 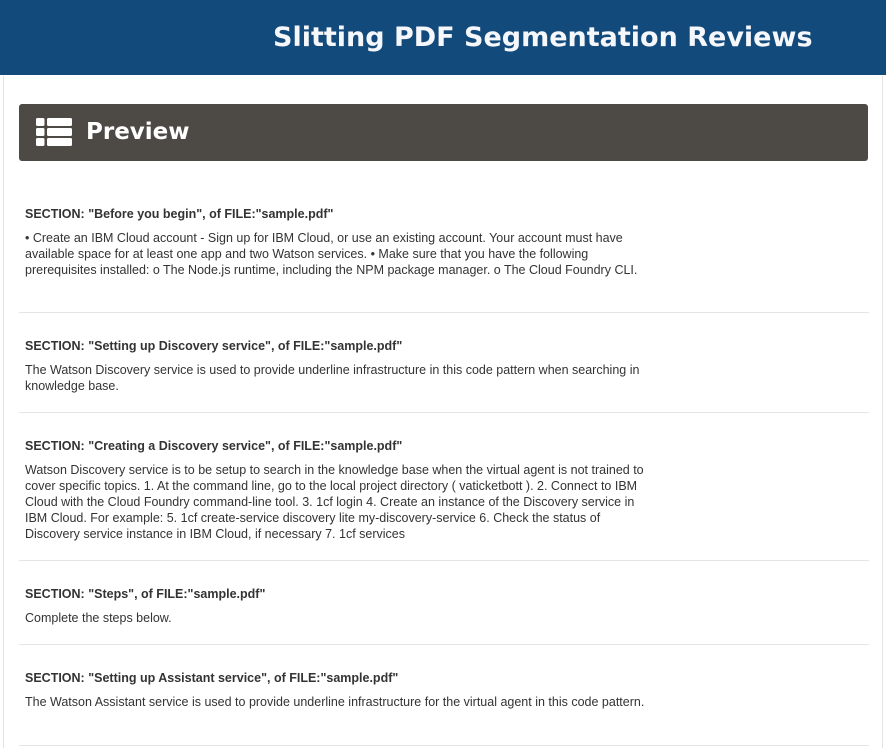 I want to click on app-header: Slitting PDF Segmentation Reviews, so click(x=443, y=37).